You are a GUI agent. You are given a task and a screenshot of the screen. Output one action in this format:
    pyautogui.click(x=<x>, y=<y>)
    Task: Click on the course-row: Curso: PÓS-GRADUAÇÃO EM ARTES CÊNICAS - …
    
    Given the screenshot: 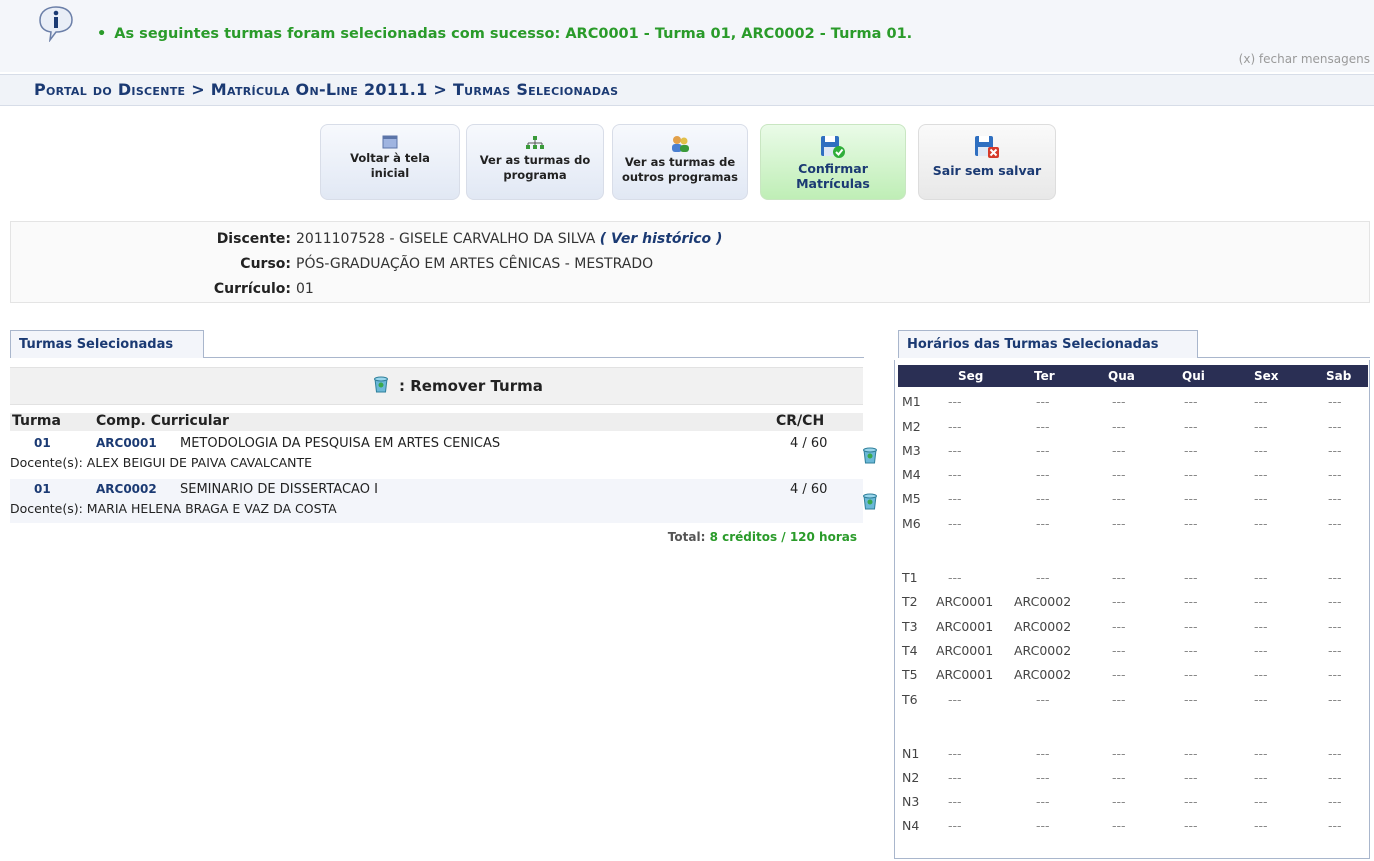 What is the action you would take?
    pyautogui.click(x=447, y=264)
    